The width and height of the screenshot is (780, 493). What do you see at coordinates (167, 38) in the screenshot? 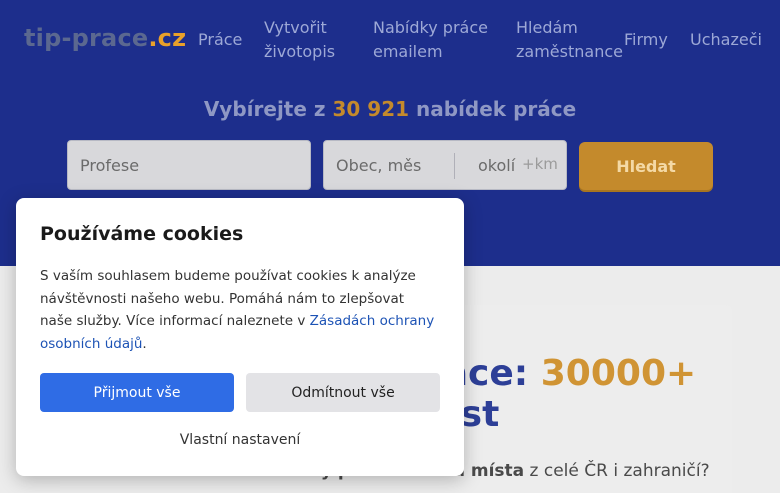
I see `logo-tld: .cz` at bounding box center [167, 38].